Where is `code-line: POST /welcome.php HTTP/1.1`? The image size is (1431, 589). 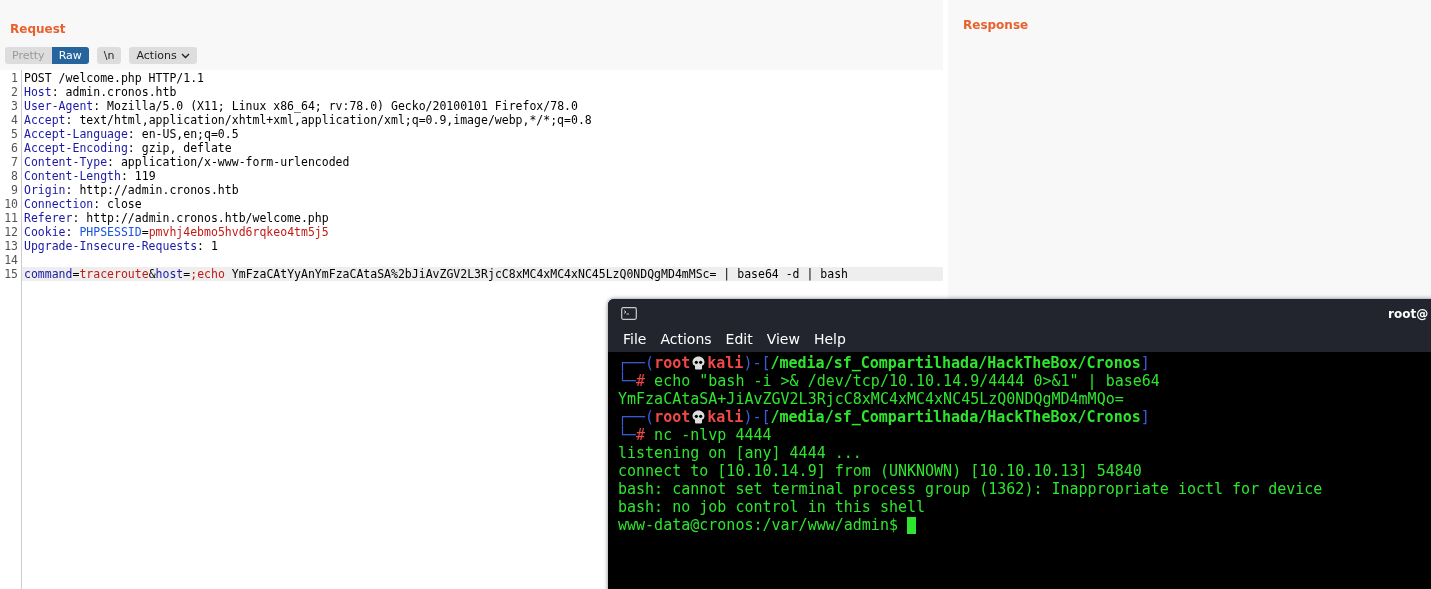 code-line: POST /welcome.php HTTP/1.1 is located at coordinates (114, 78).